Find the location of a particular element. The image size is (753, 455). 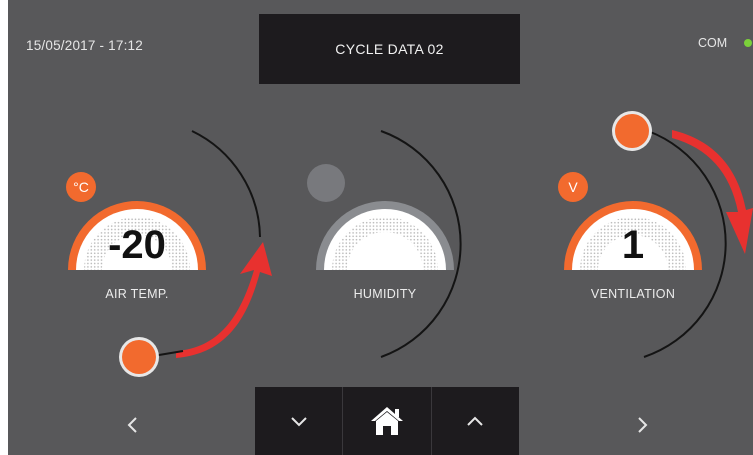

scroll-down-button is located at coordinates (298, 421).